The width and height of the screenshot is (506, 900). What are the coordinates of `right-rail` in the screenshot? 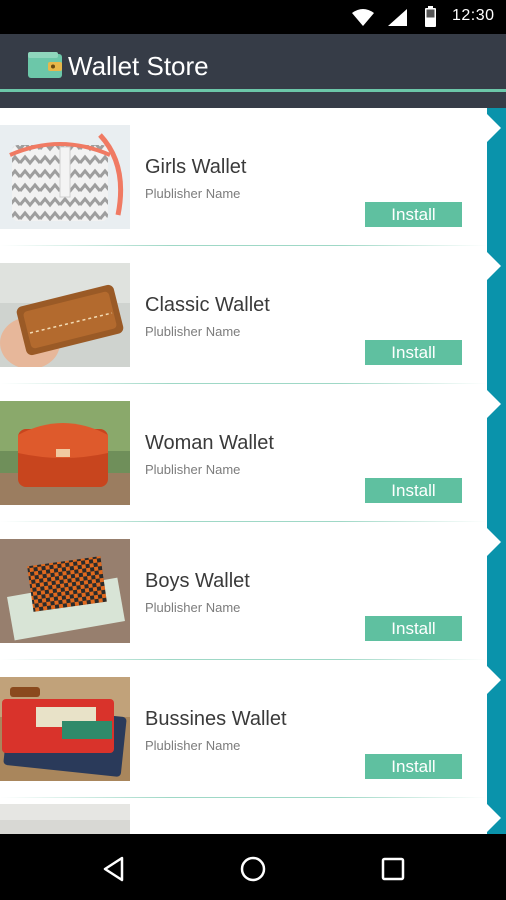 It's located at (496, 471).